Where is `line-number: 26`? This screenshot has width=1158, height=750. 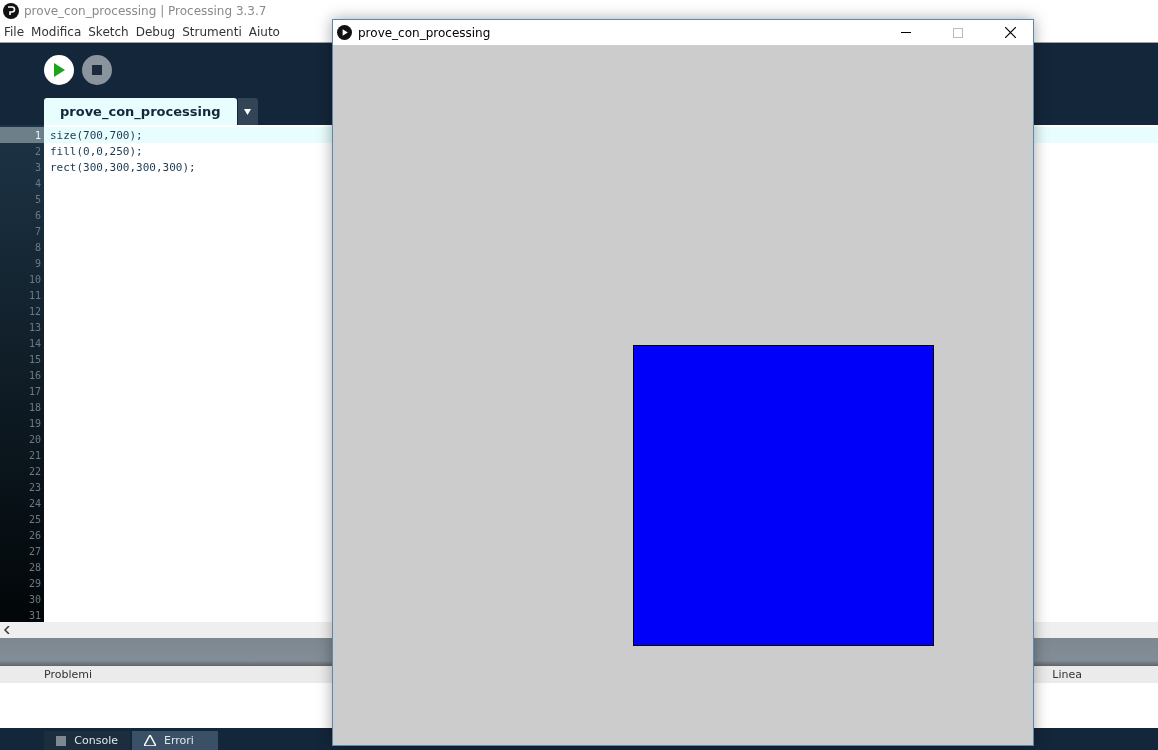 line-number: 26 is located at coordinates (34, 535).